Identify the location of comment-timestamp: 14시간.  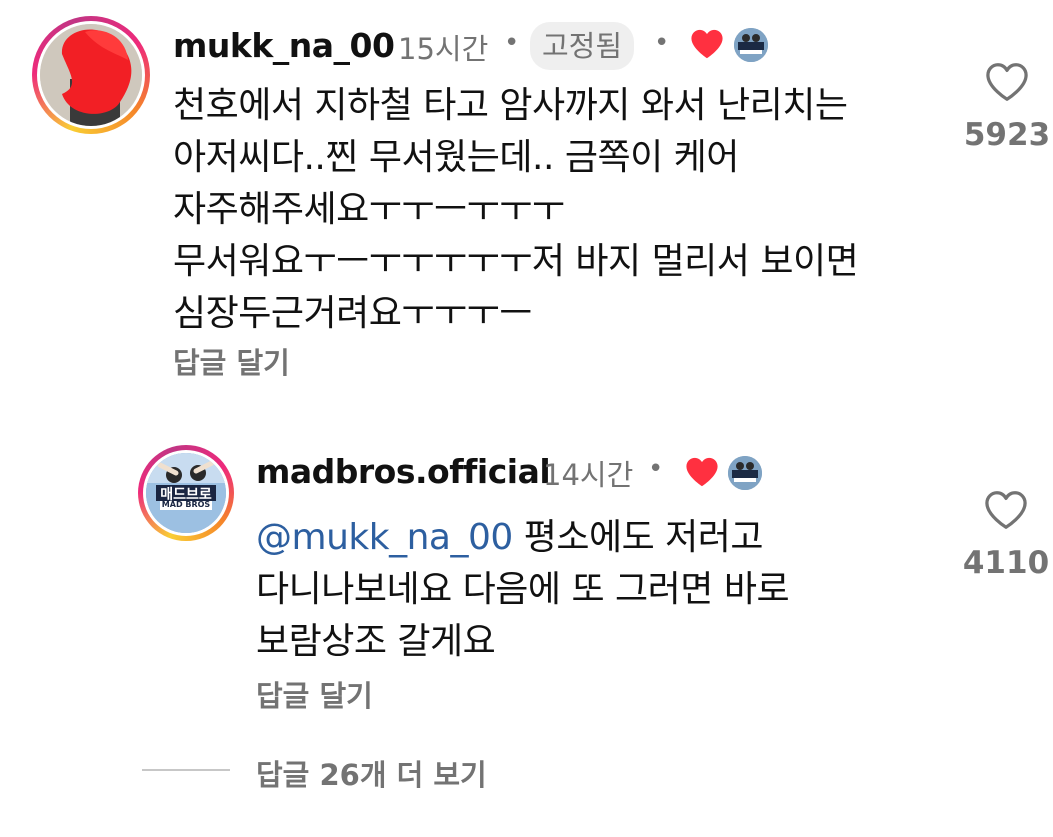
(588, 475).